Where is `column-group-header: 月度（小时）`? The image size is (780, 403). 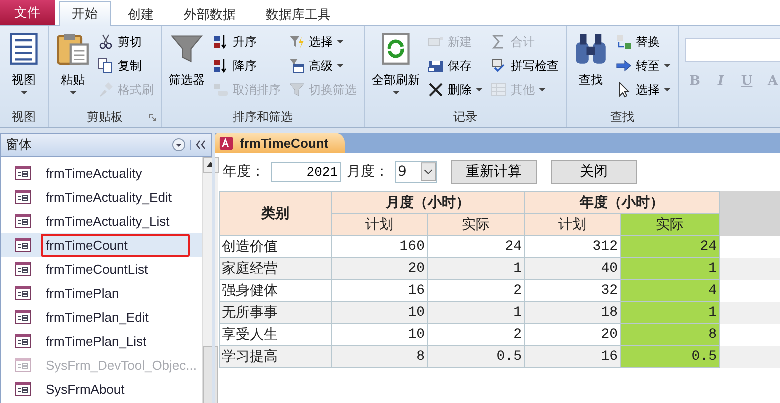
column-group-header: 月度（小时） is located at coordinates (428, 202).